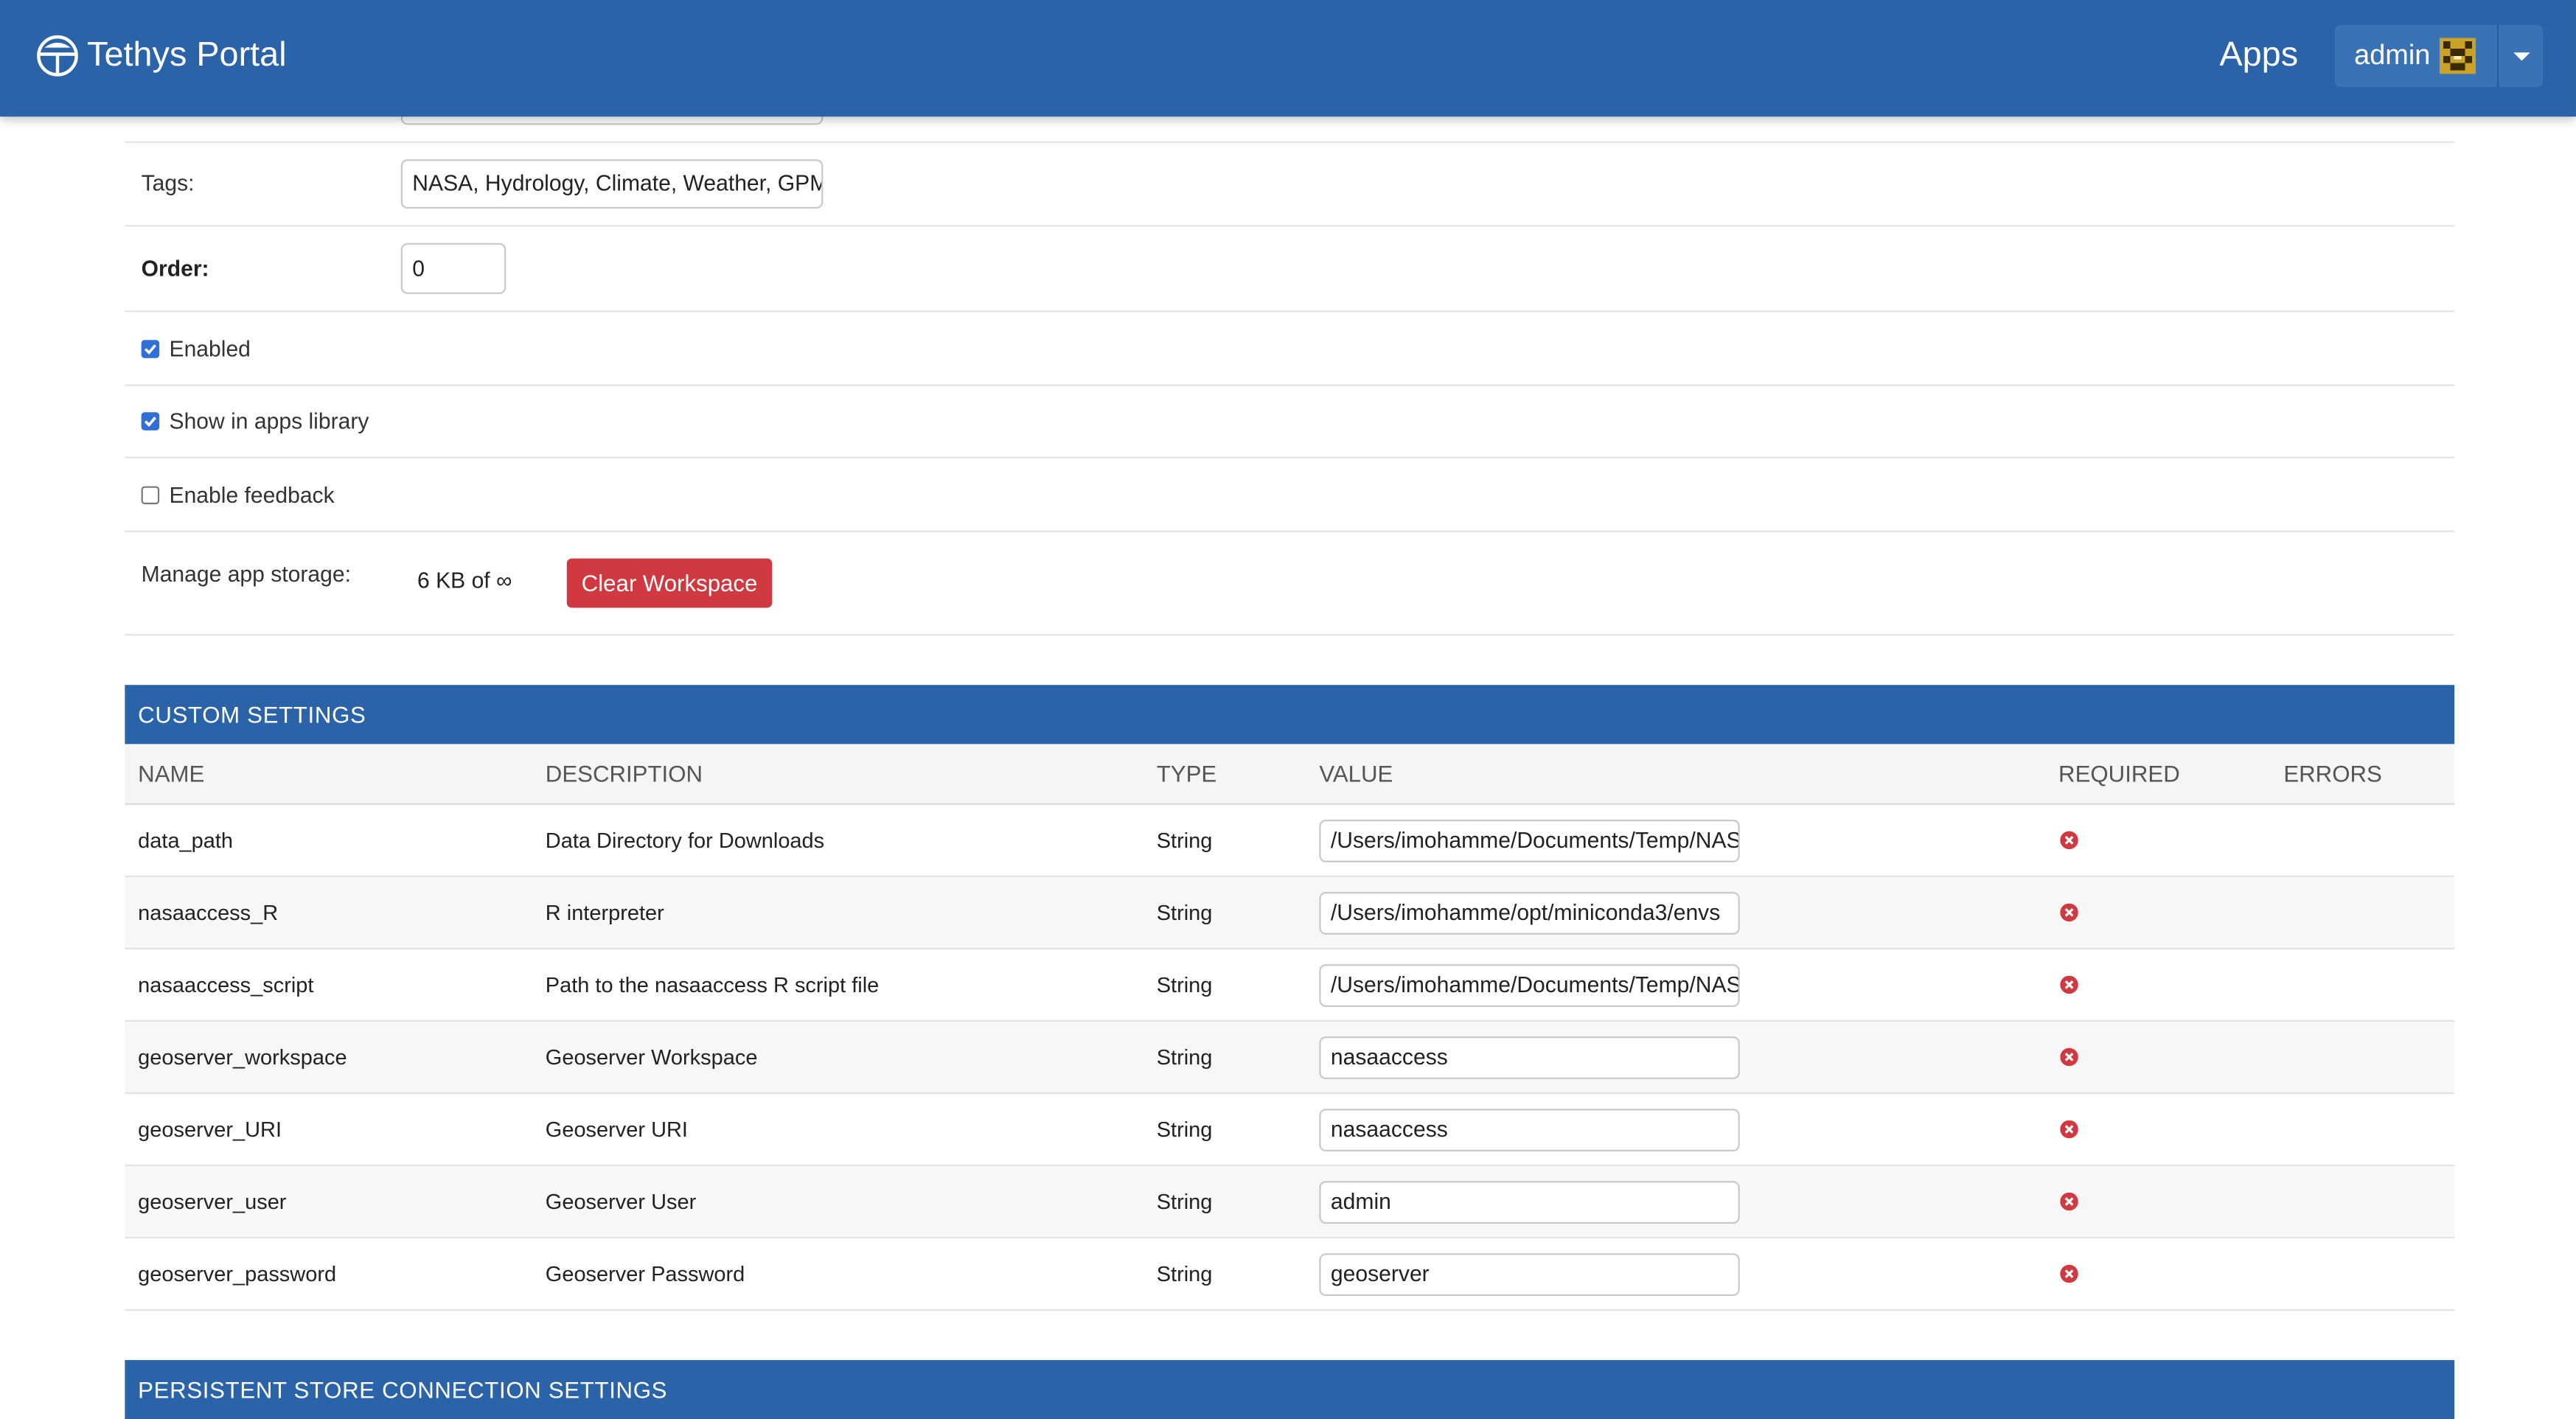 This screenshot has width=2576, height=1419. I want to click on show-in-library-label: Show in apps library, so click(269, 421).